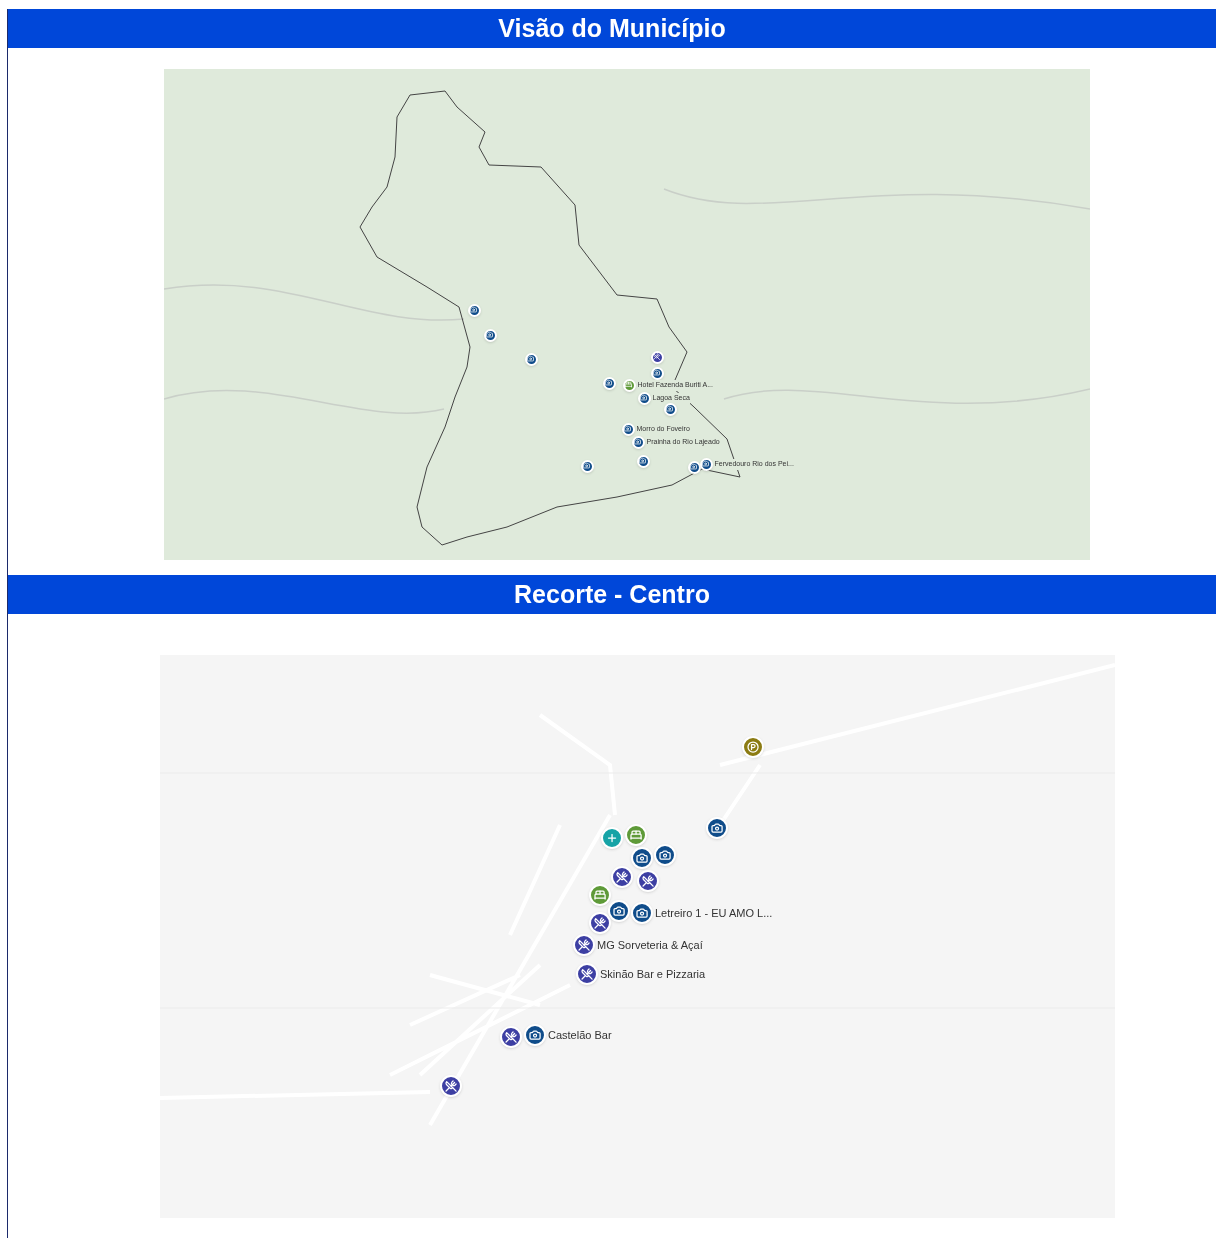 The image size is (1216, 1238). Describe the element at coordinates (650, 945) in the screenshot. I see `marker-label: MG Sorveteria & Açaí` at that location.